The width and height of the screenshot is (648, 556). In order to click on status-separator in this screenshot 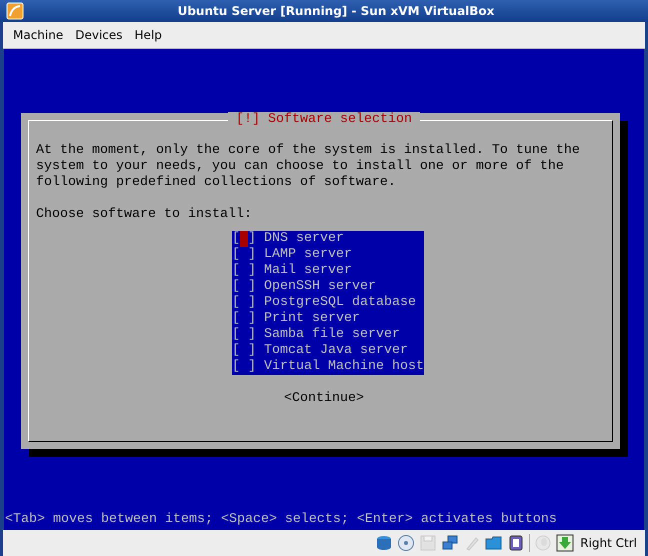, I will do `click(529, 543)`.